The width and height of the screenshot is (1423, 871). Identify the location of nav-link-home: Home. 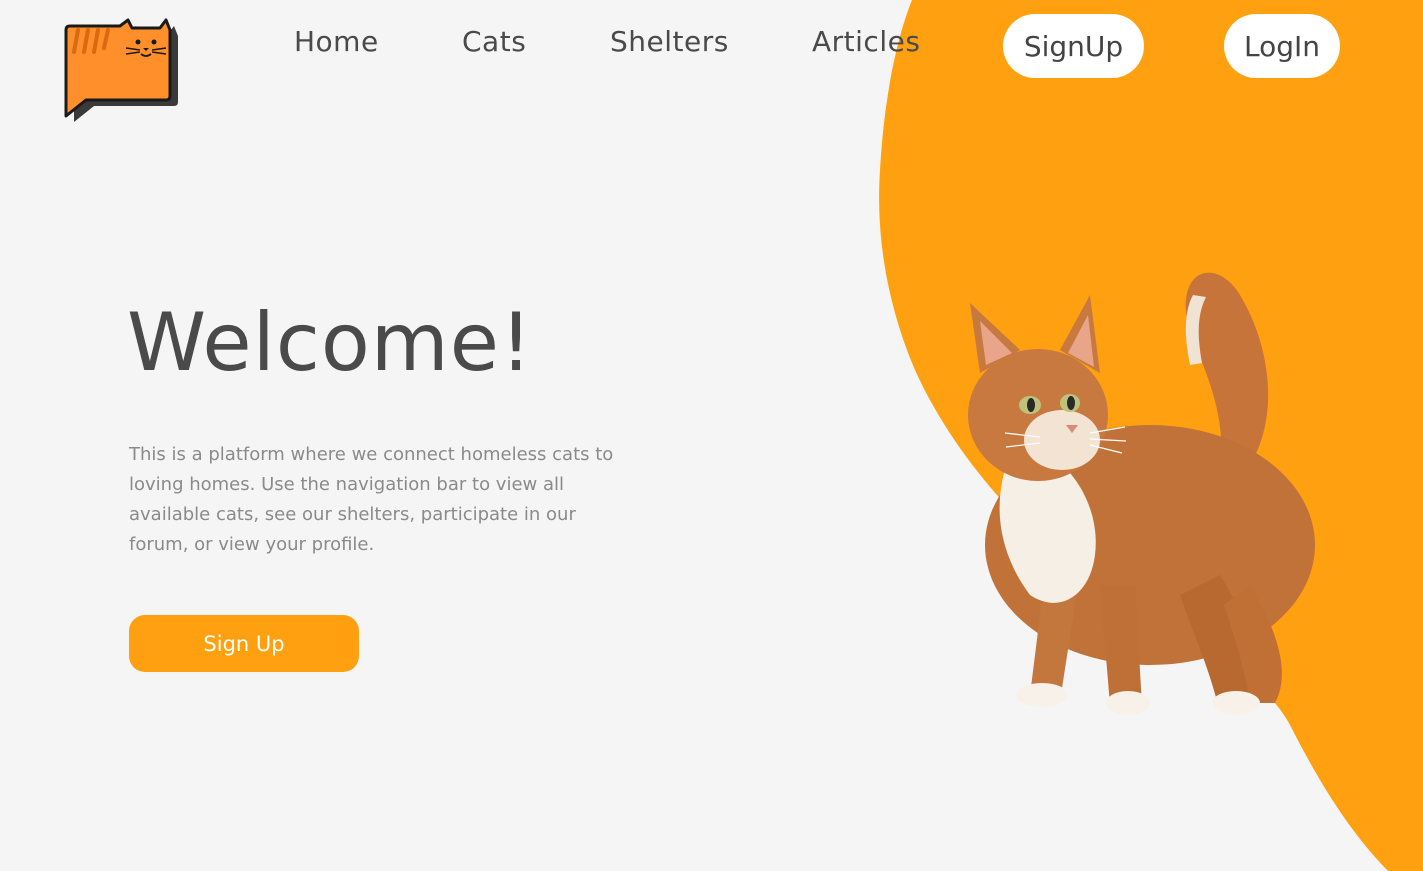
(336, 41).